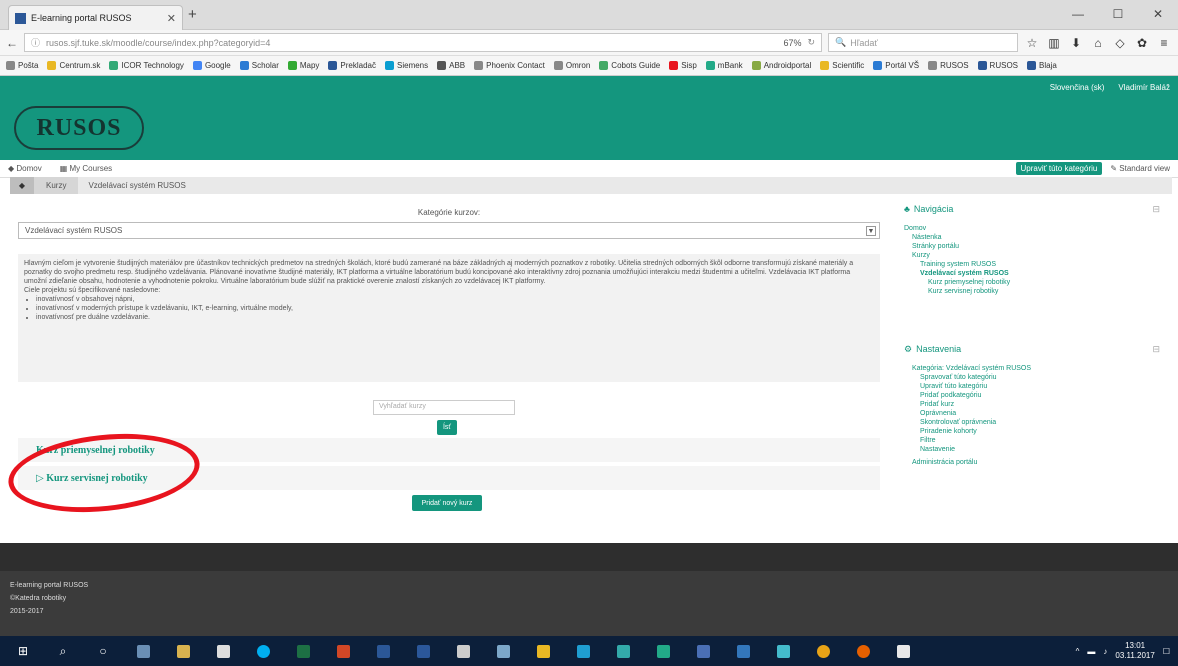 This screenshot has height=666, width=1178. I want to click on browser-search: 🔍 Hľadať, so click(923, 42).